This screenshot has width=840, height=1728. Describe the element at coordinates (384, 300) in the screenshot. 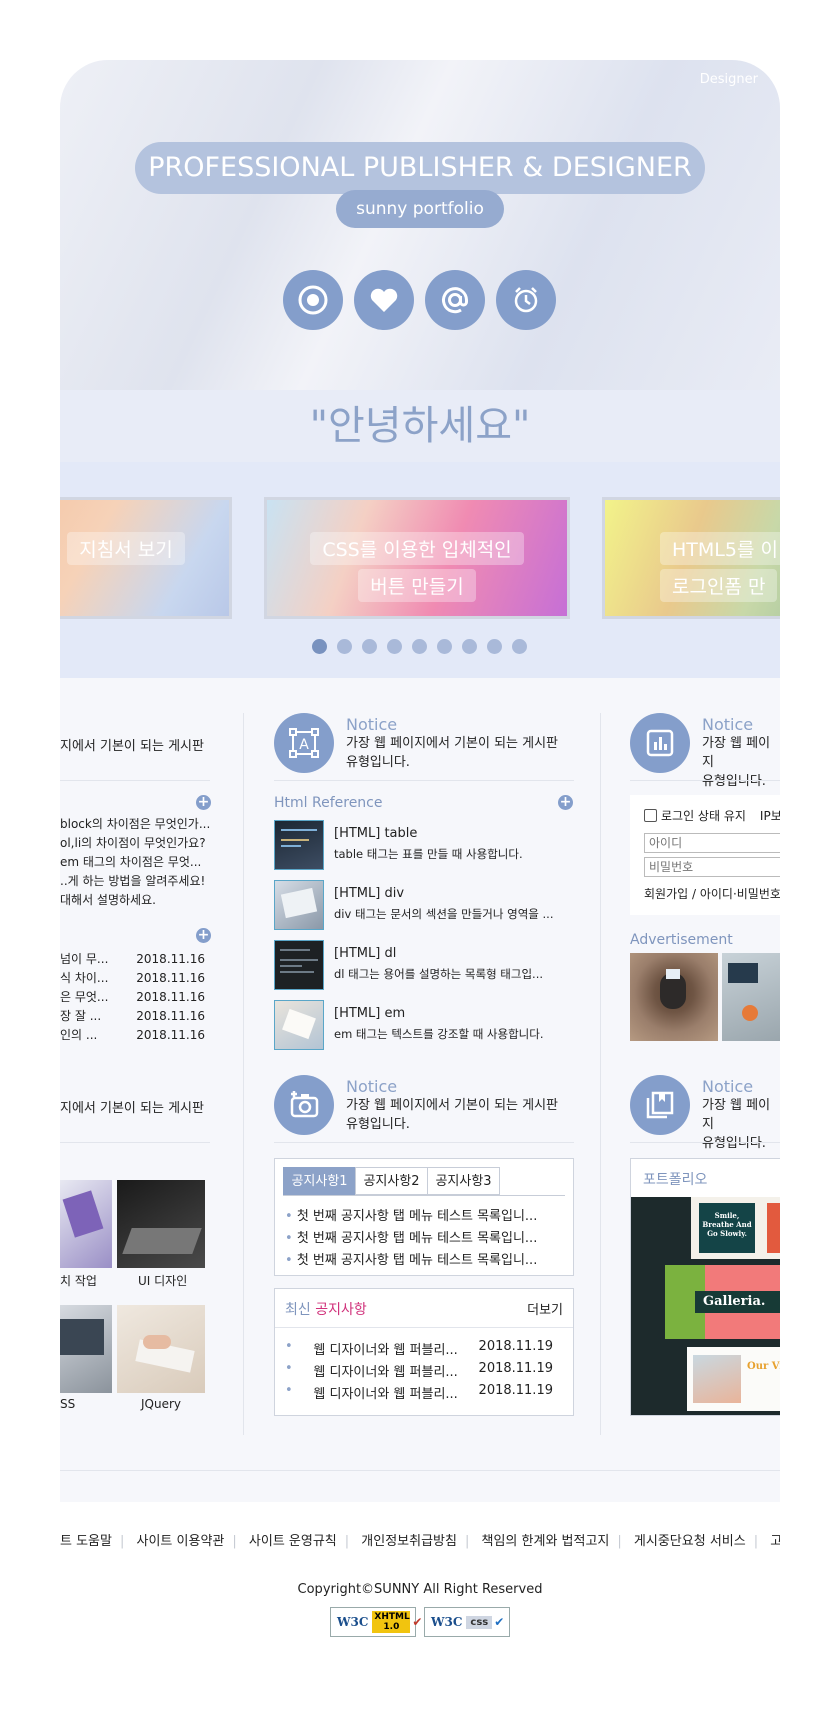

I see `heart-icon` at that location.